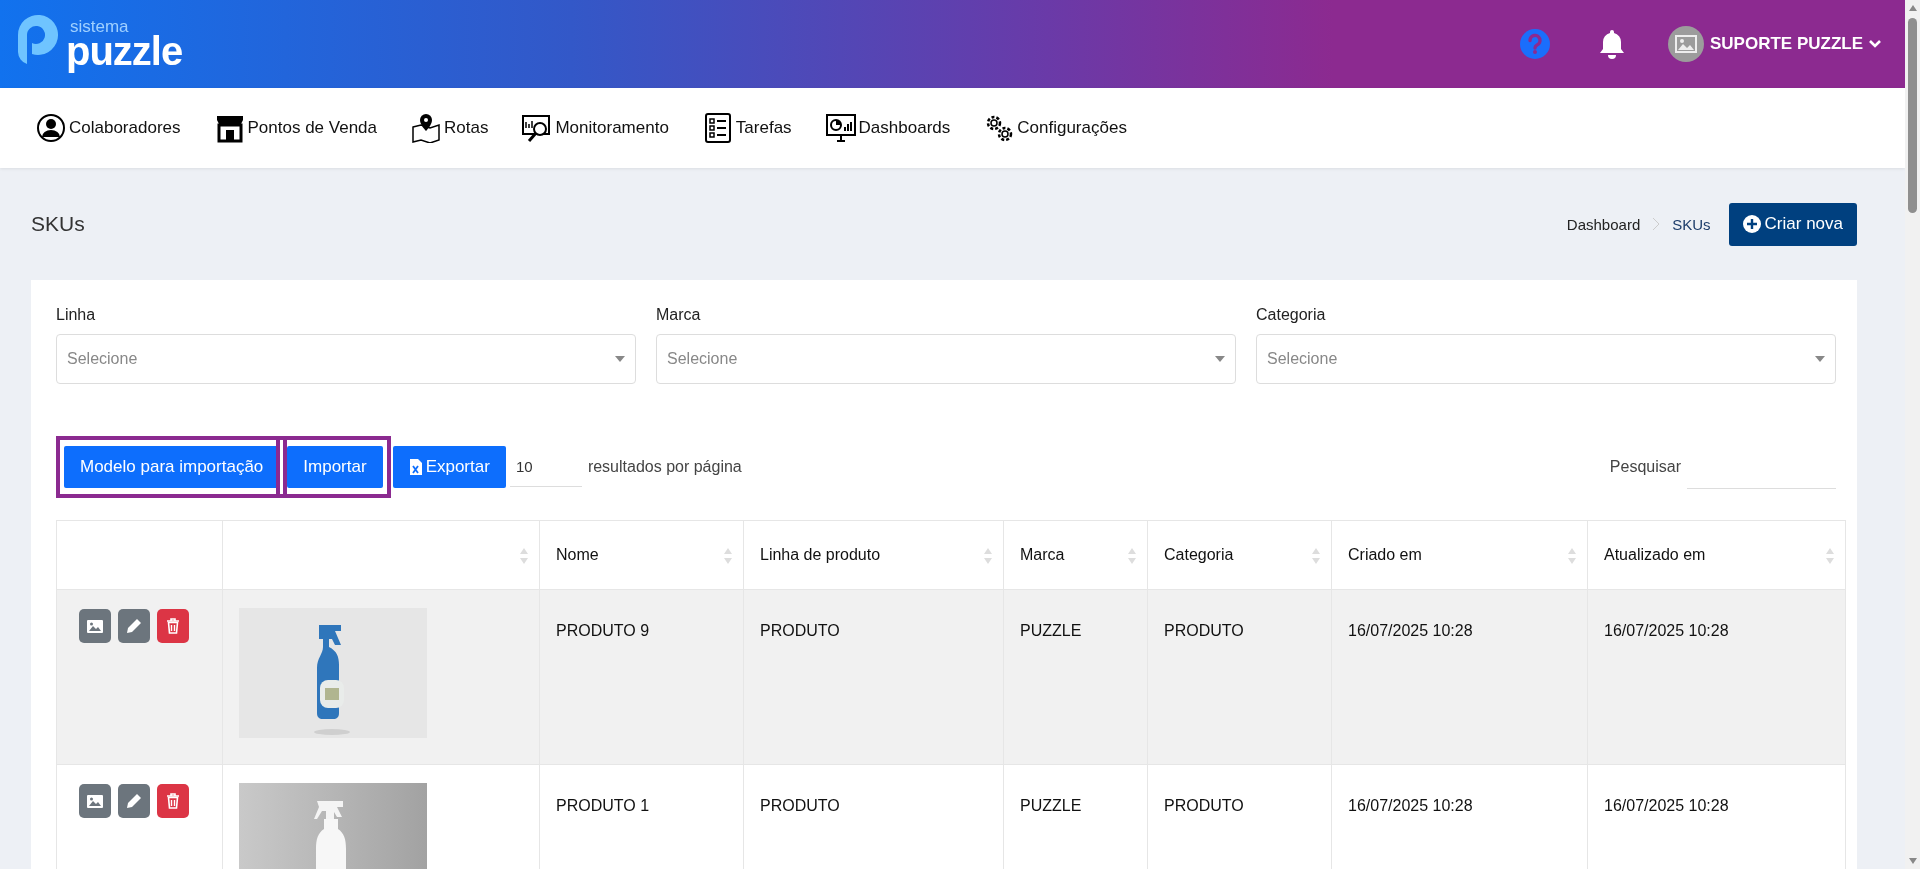  I want to click on column-header: Nome, so click(641, 555).